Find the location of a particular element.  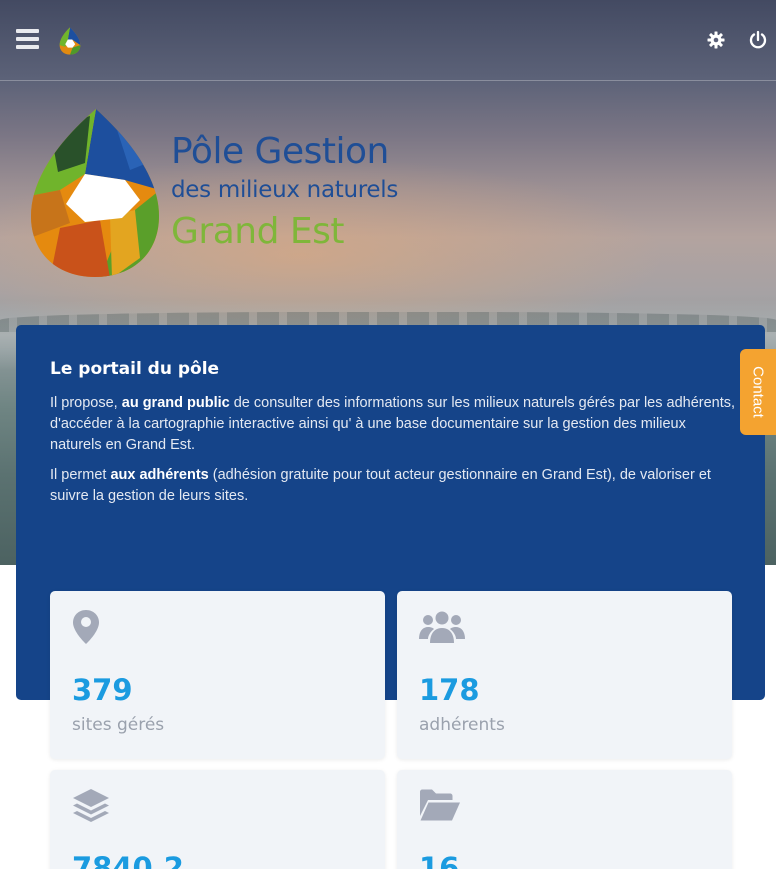

stat-card-sites: 379 sites gérés is located at coordinates (217, 675).